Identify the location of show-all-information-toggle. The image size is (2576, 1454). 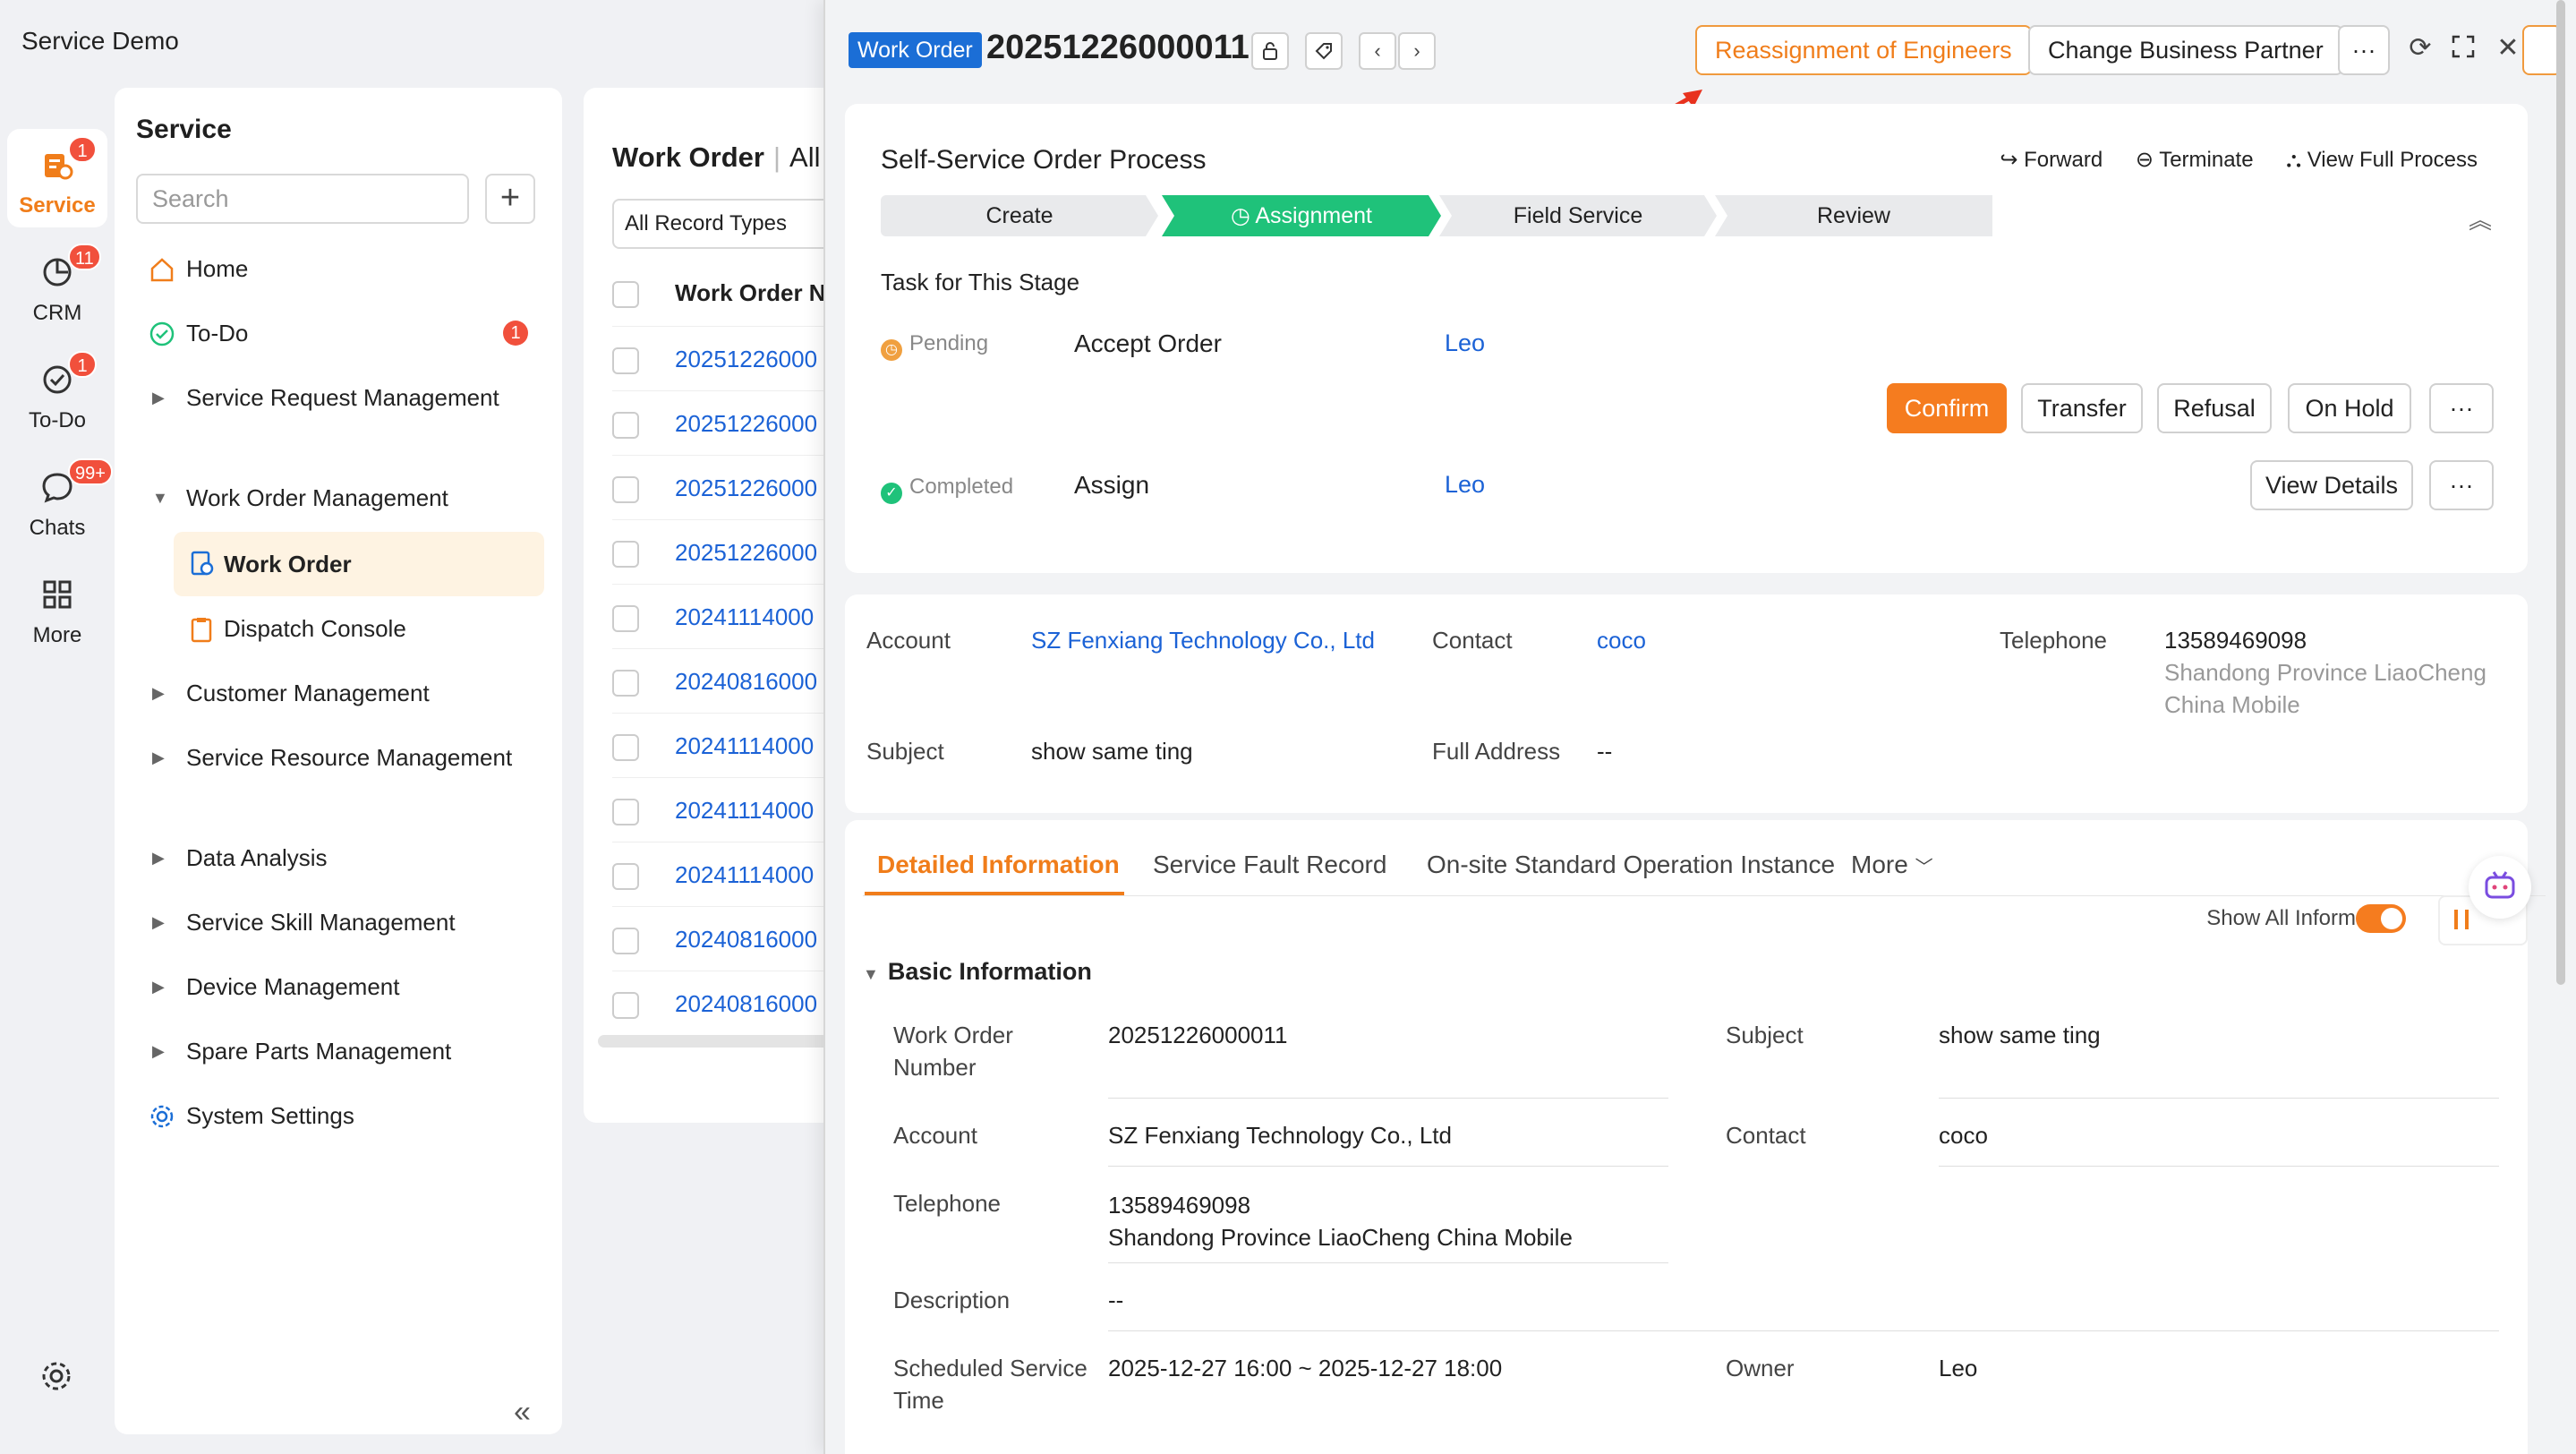
(2381, 918).